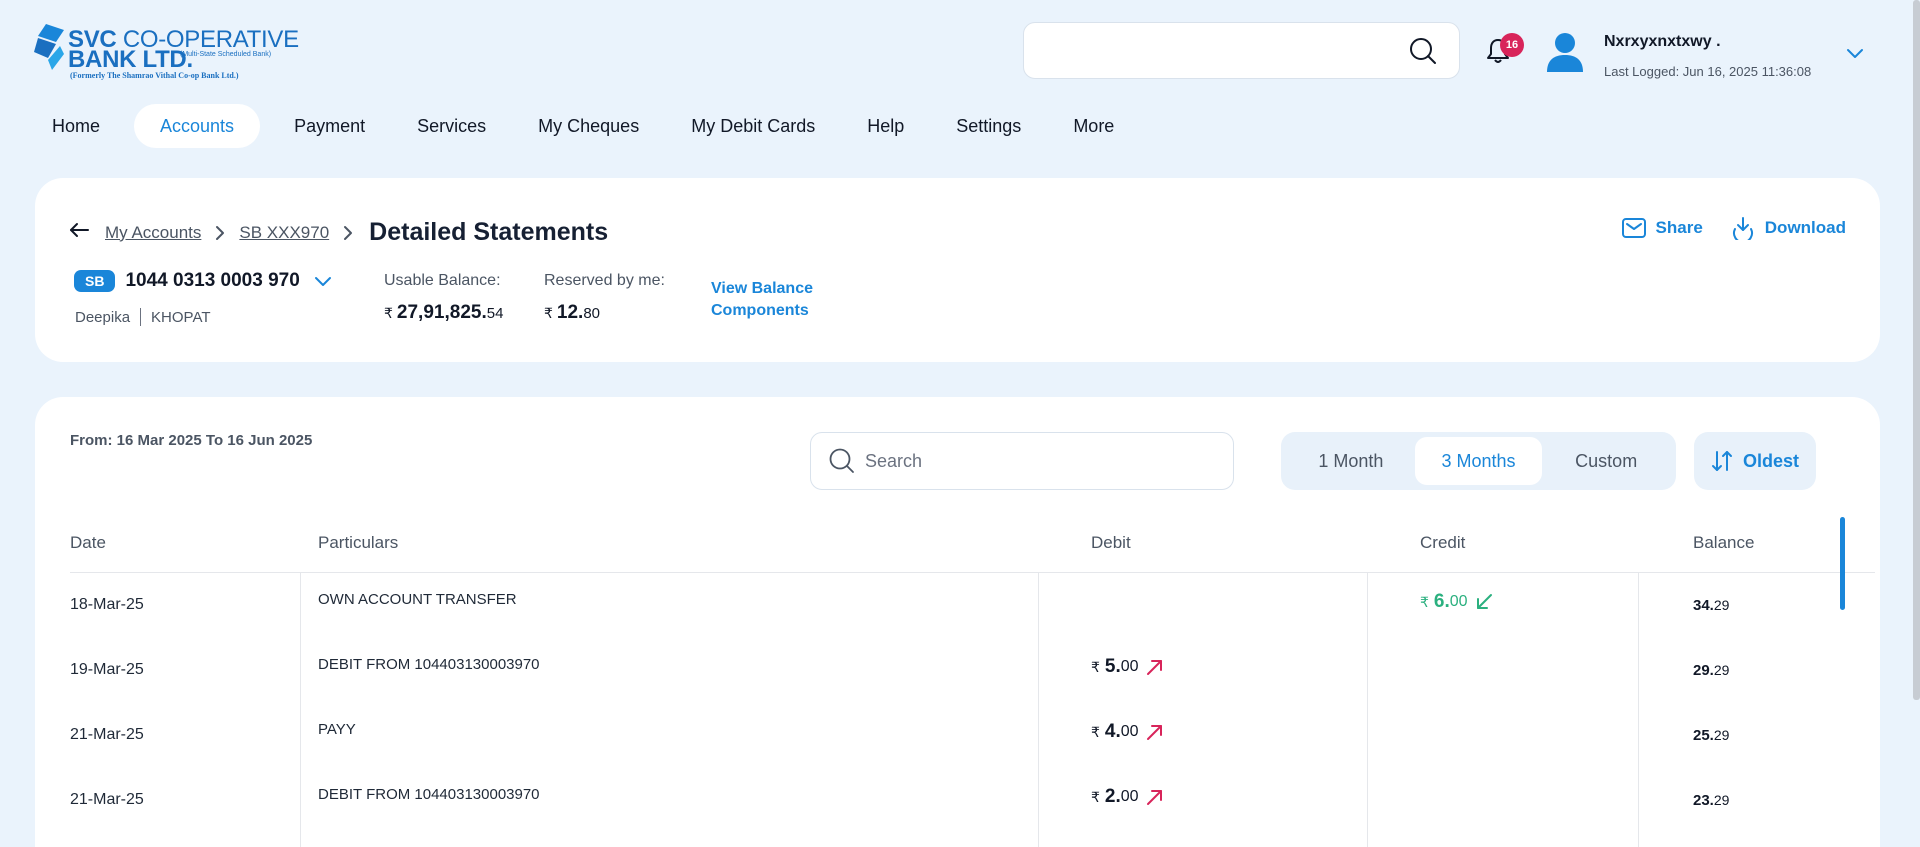 The image size is (1920, 847). I want to click on row-debit: ₹4. 00, so click(1127, 732).